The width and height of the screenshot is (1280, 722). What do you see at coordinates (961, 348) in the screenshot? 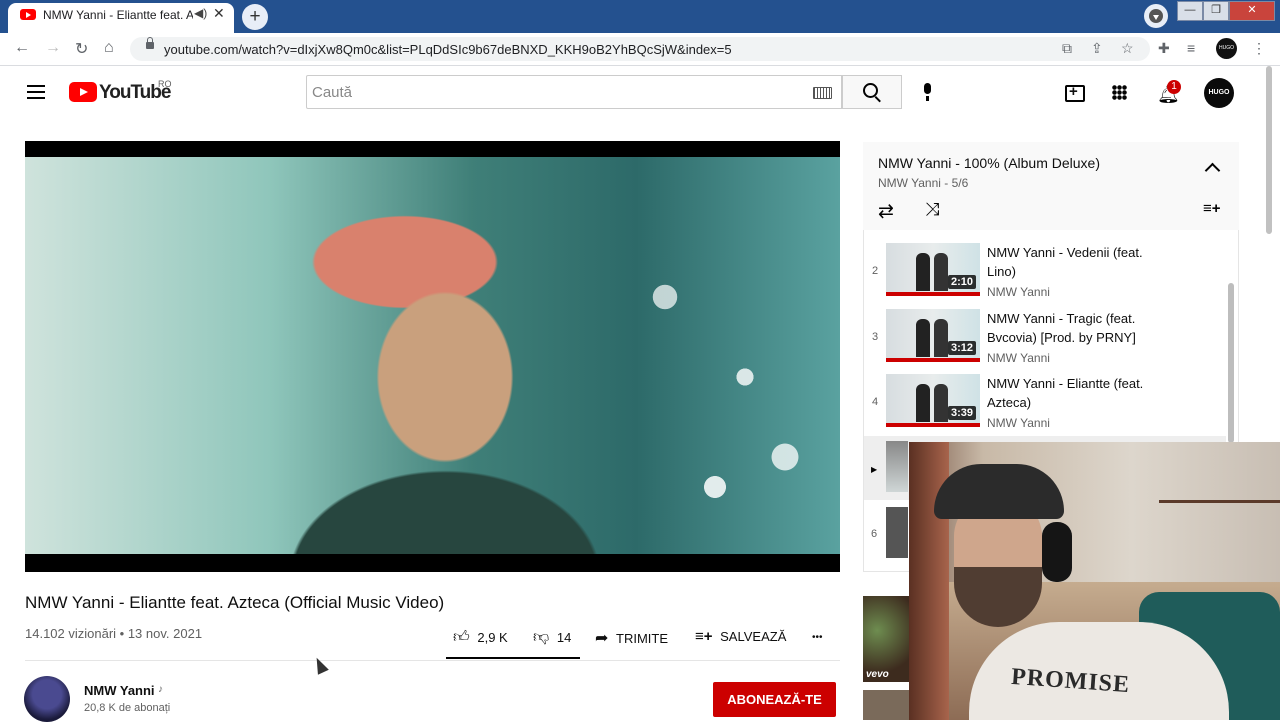
I see `duration-badge: 3:12` at bounding box center [961, 348].